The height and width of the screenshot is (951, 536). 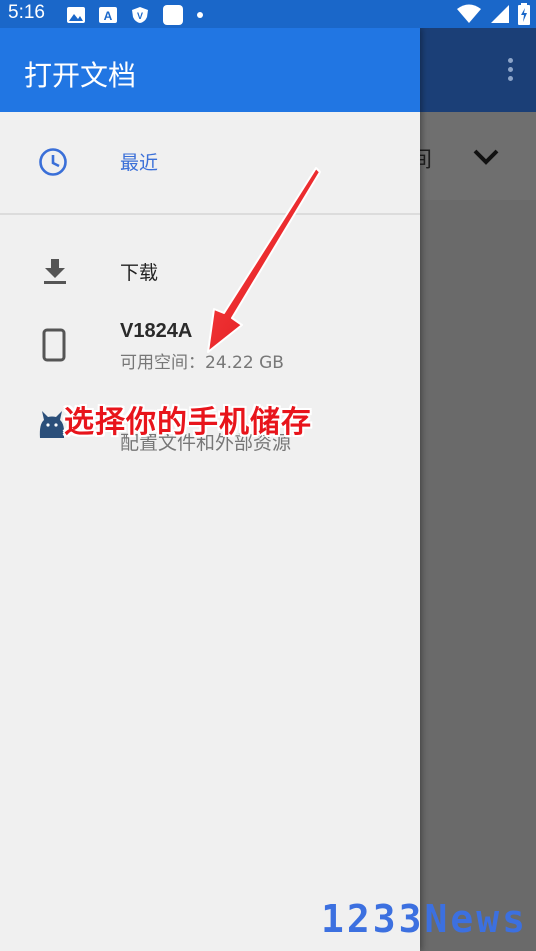 I want to click on svg-text: V, so click(x=140, y=16).